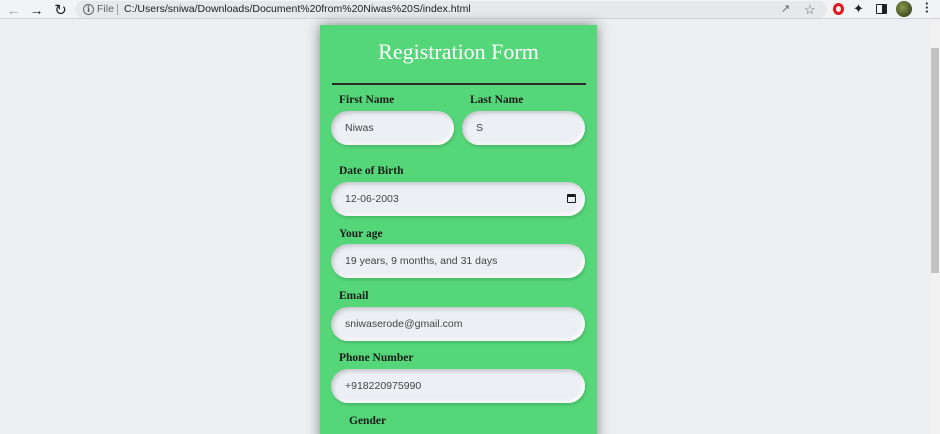  I want to click on dob-label: Date of Birth, so click(371, 171).